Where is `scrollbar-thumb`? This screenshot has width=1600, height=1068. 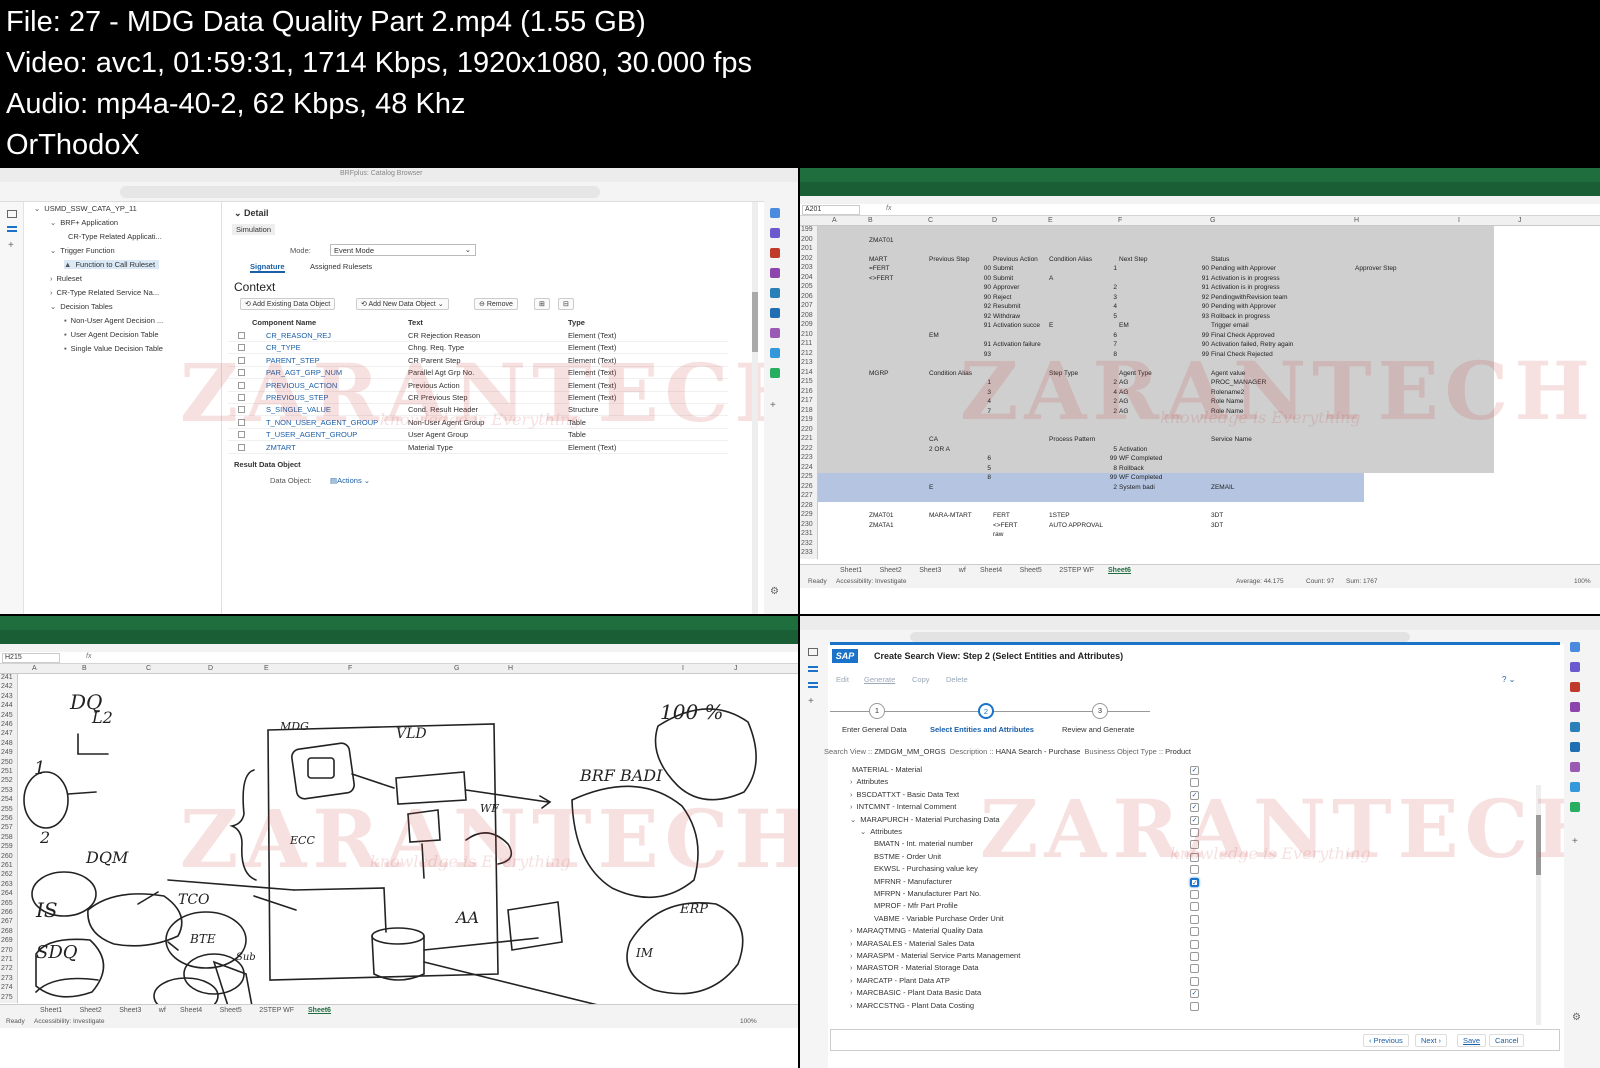 scrollbar-thumb is located at coordinates (1538, 845).